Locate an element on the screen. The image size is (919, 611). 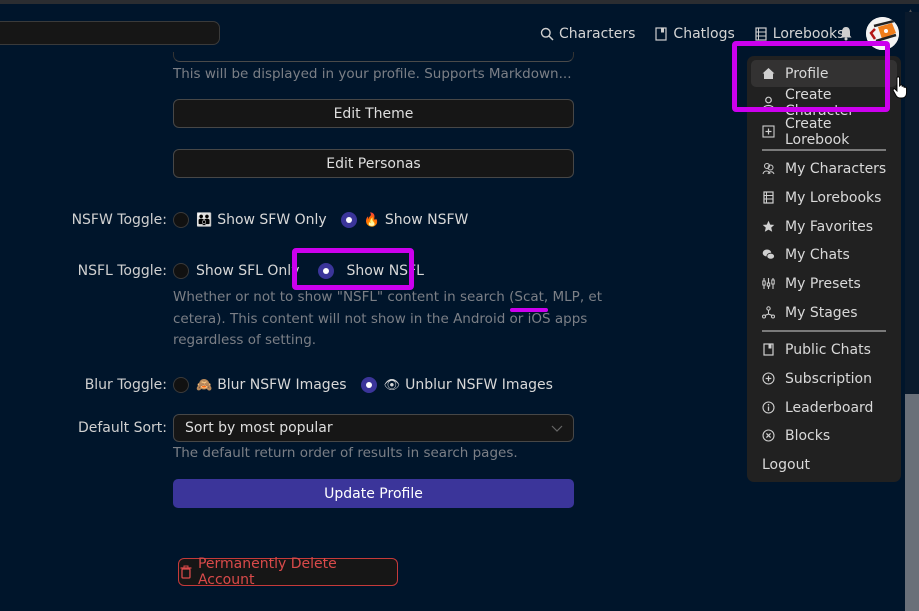
menu-item-my-lorebooks: My Lorebooks is located at coordinates (824, 197).